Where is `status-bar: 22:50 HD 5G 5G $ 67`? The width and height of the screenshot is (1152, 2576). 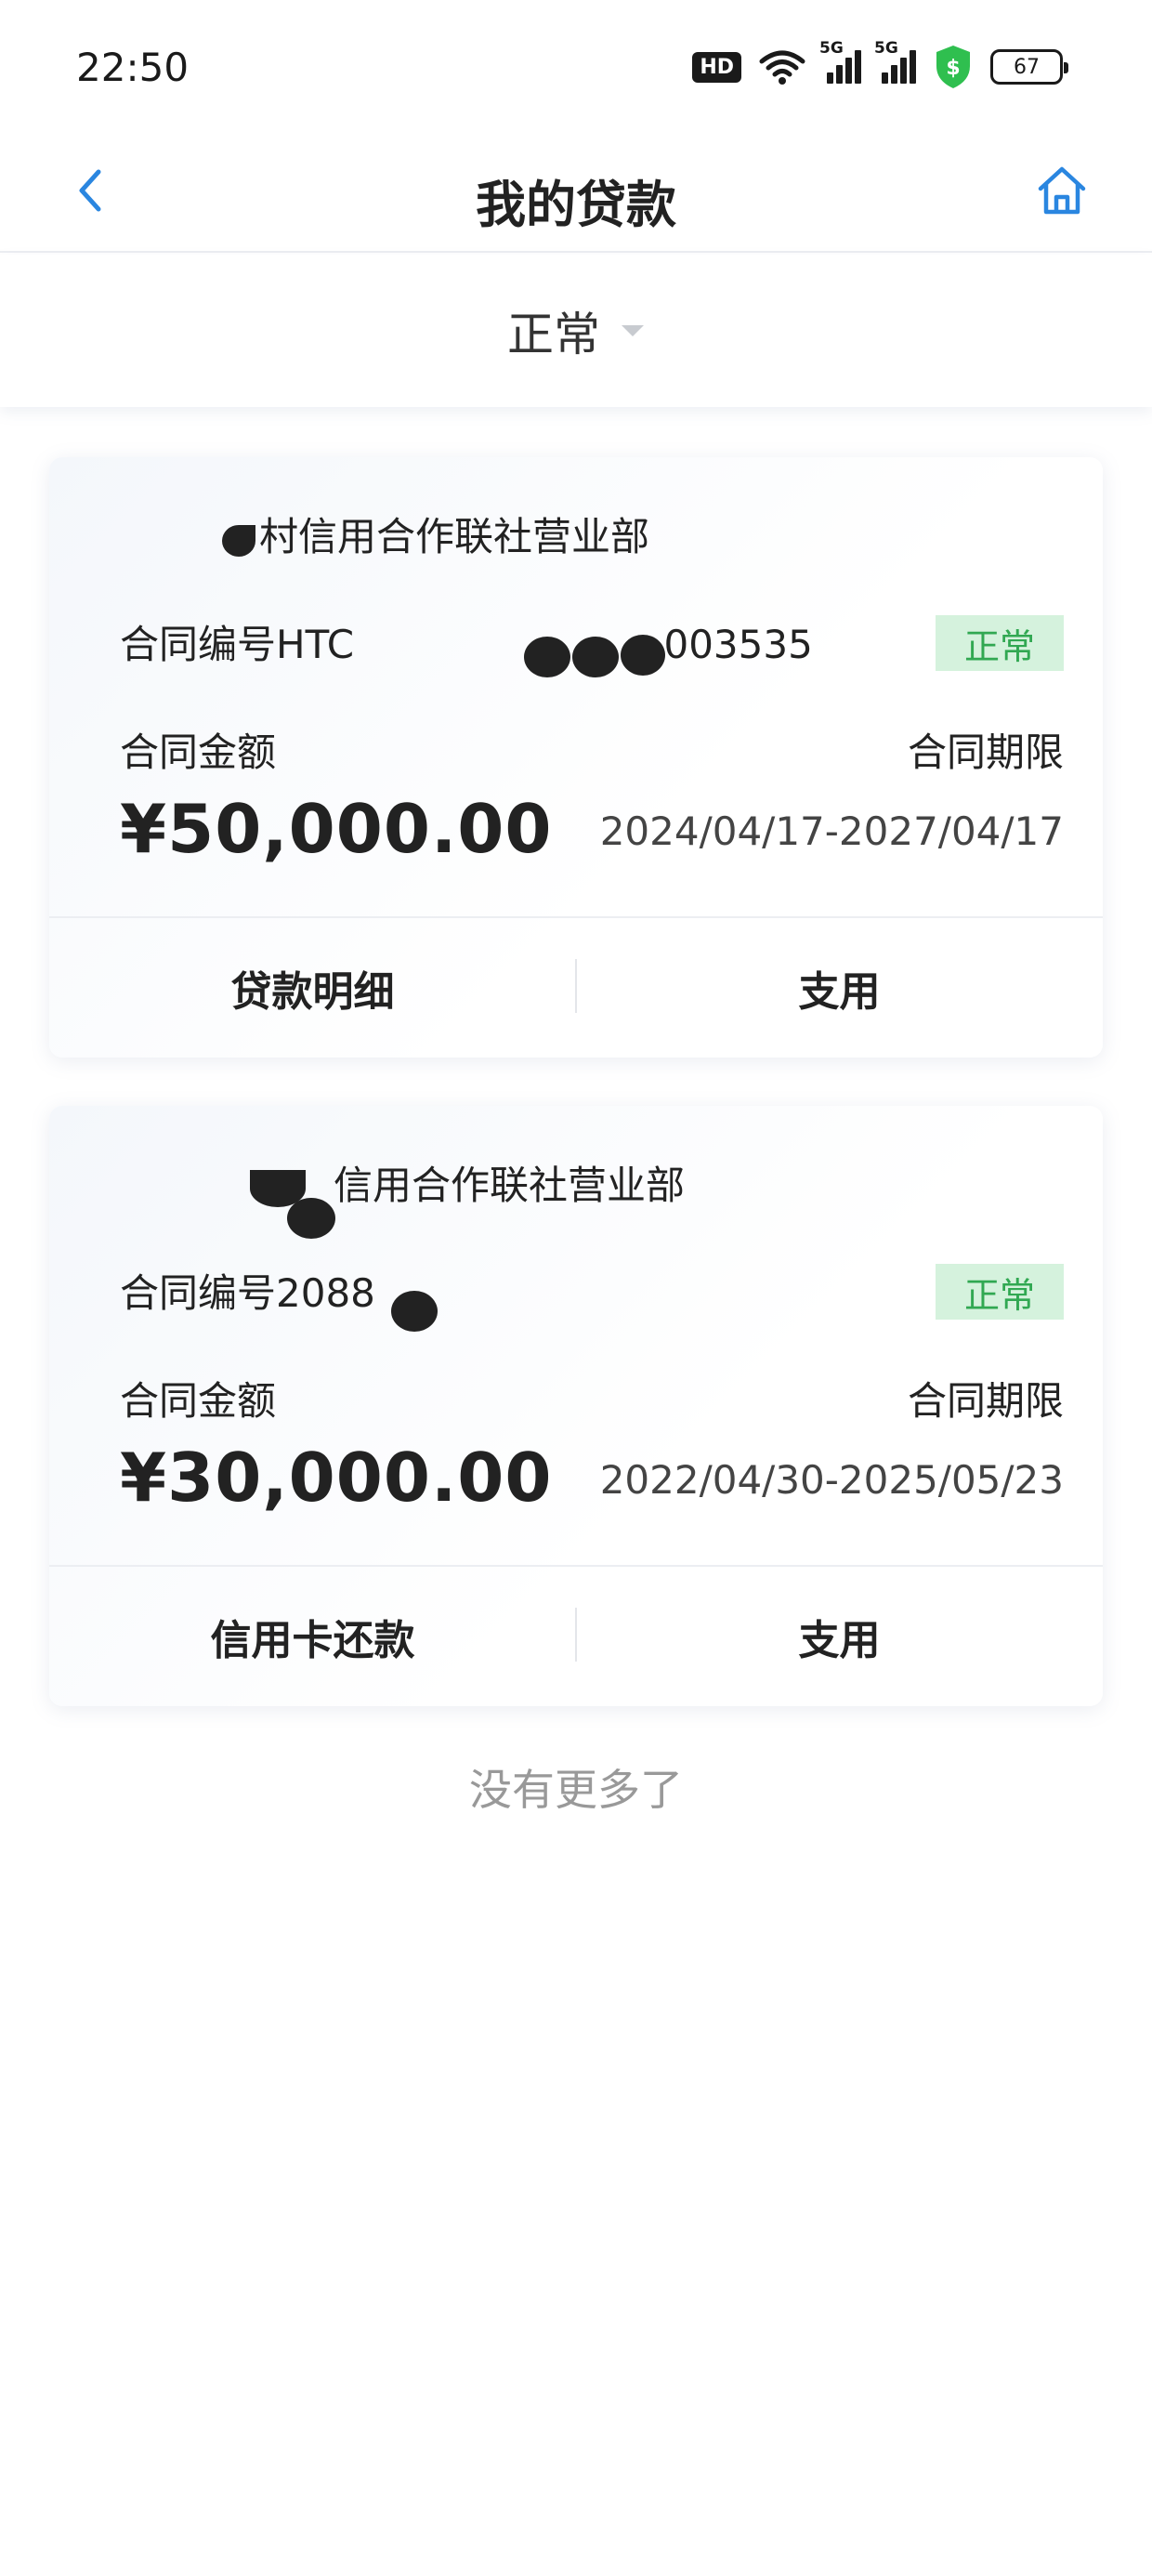 status-bar: 22:50 HD 5G 5G $ 67 is located at coordinates (576, 65).